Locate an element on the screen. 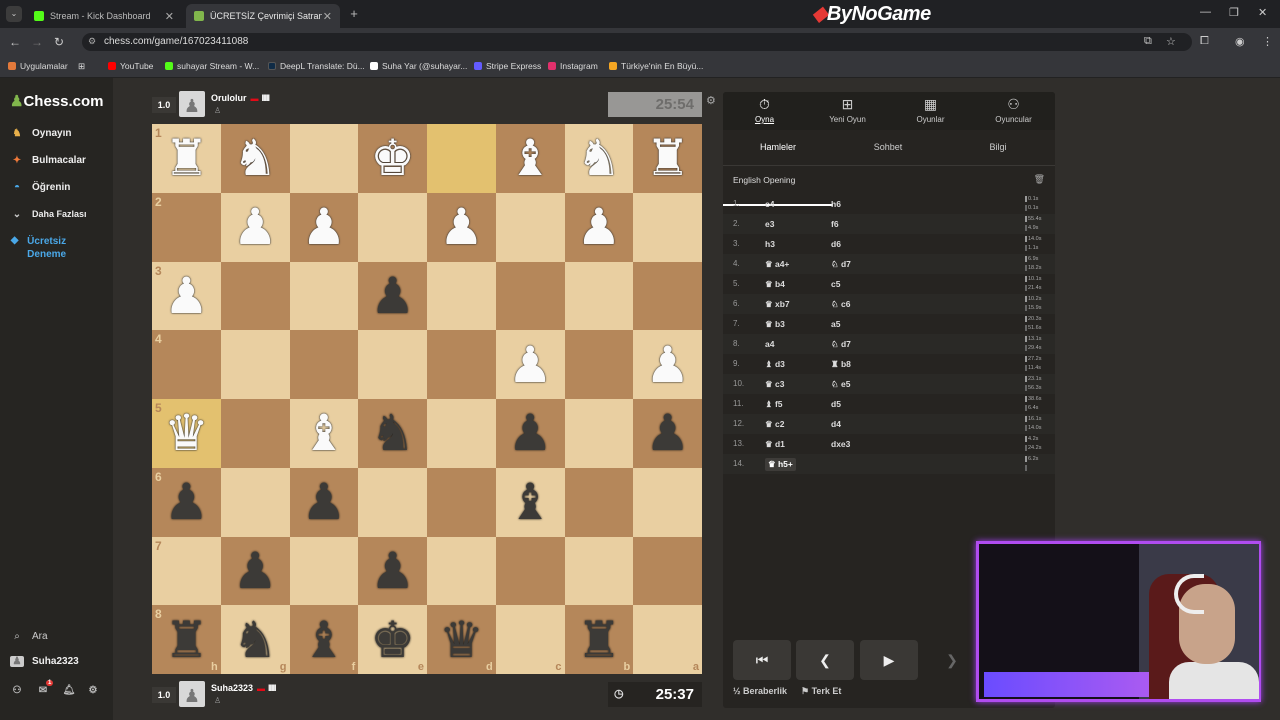 The width and height of the screenshot is (1280, 720). square: 4 is located at coordinates (186, 364).